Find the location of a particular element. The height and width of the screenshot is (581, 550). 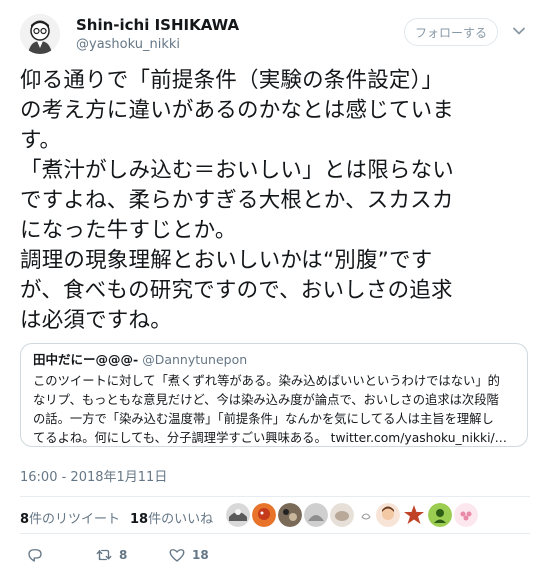

tweet-line: 調理の現象理解とおいしいかは“別腹”です is located at coordinates (226, 260).